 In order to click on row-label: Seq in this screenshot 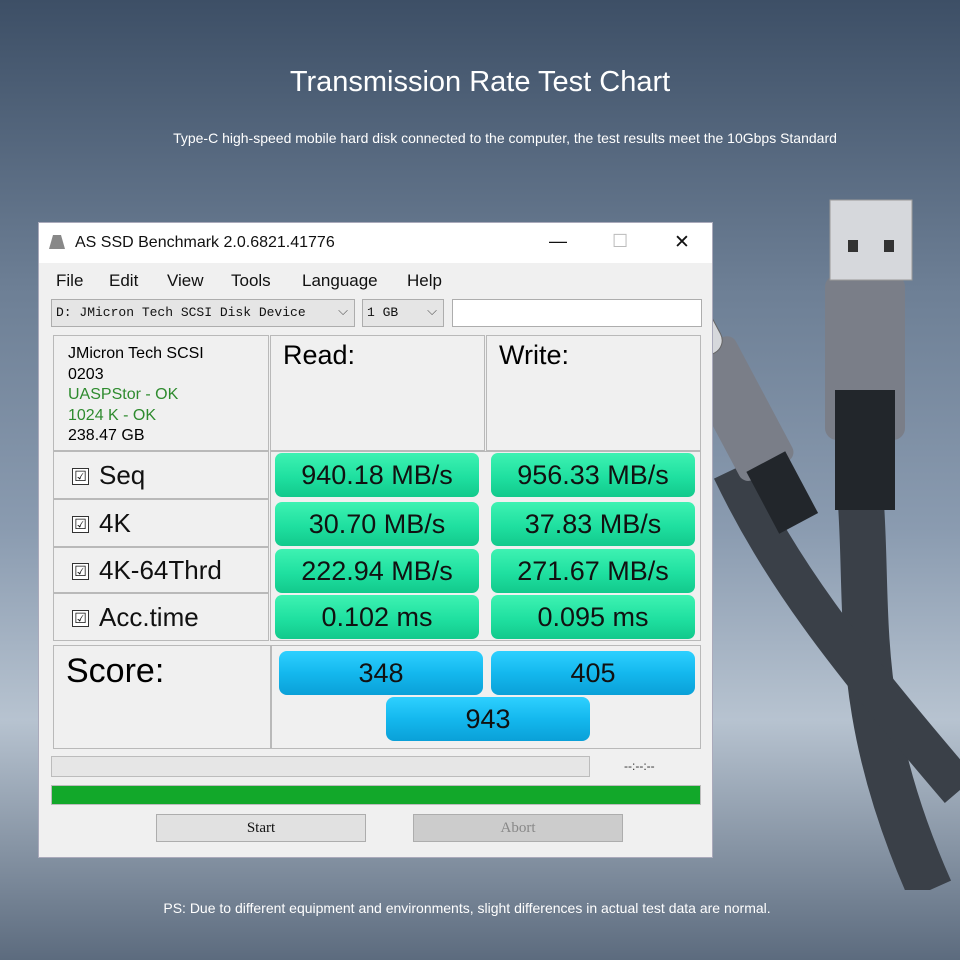, I will do `click(122, 475)`.